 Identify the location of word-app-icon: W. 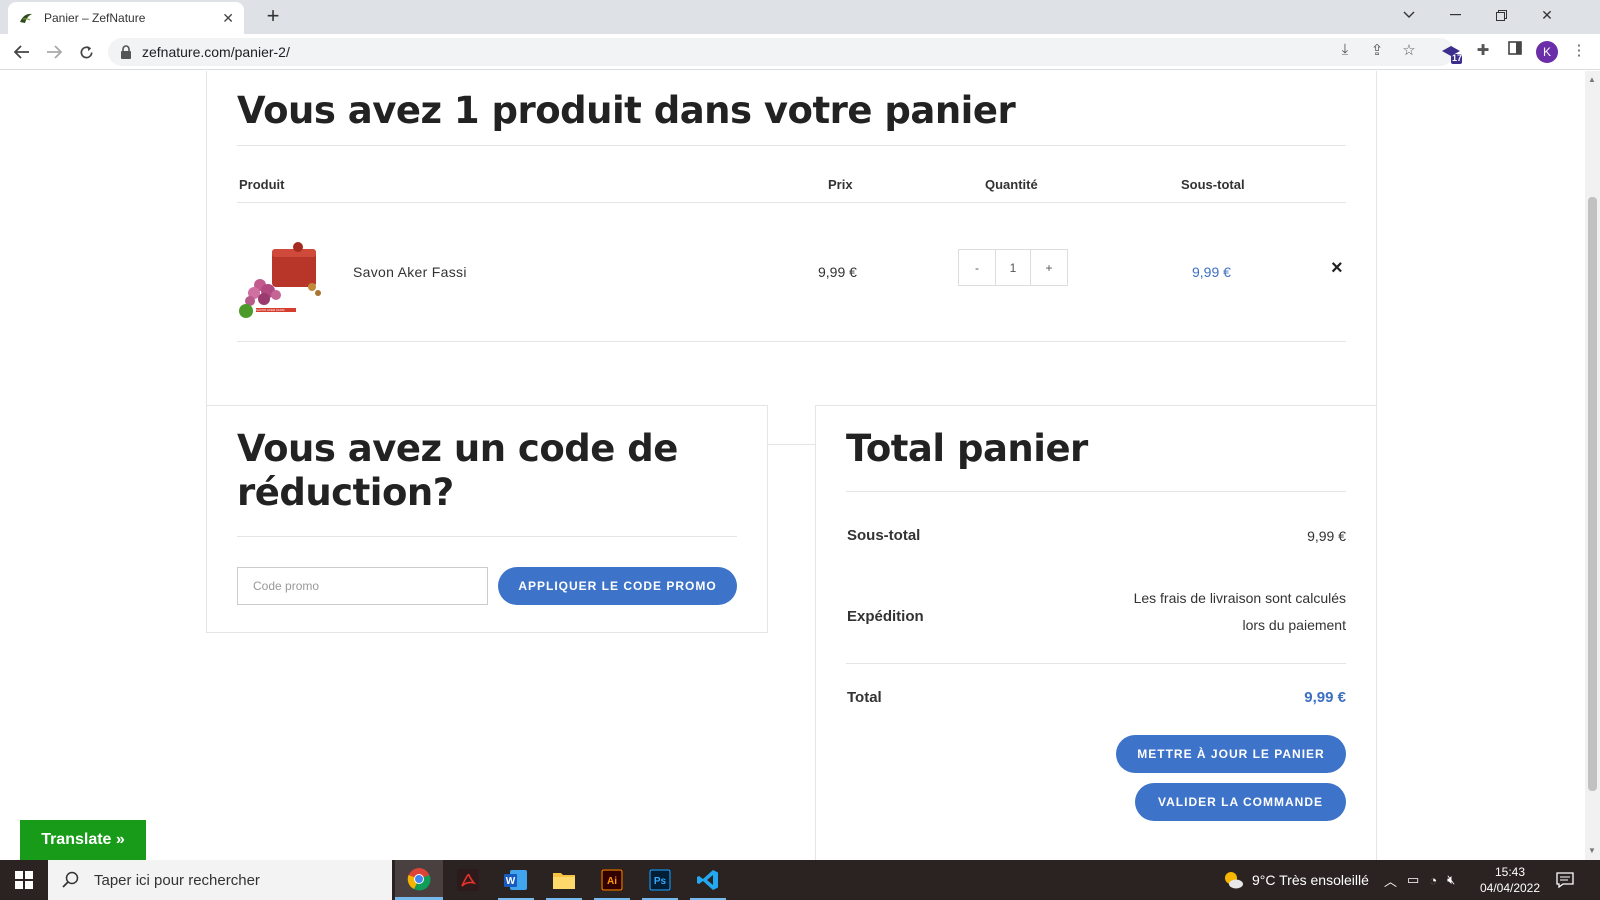
(516, 880).